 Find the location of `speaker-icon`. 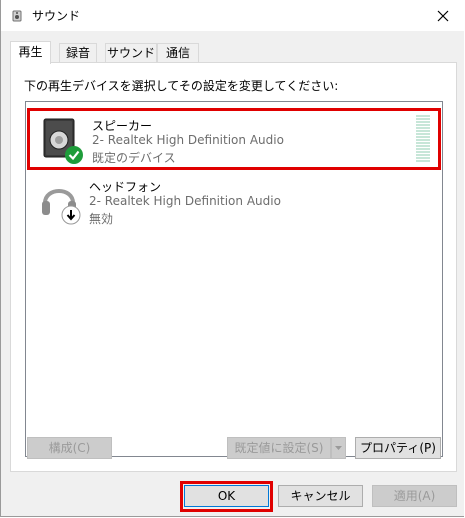

speaker-icon is located at coordinates (64, 140).